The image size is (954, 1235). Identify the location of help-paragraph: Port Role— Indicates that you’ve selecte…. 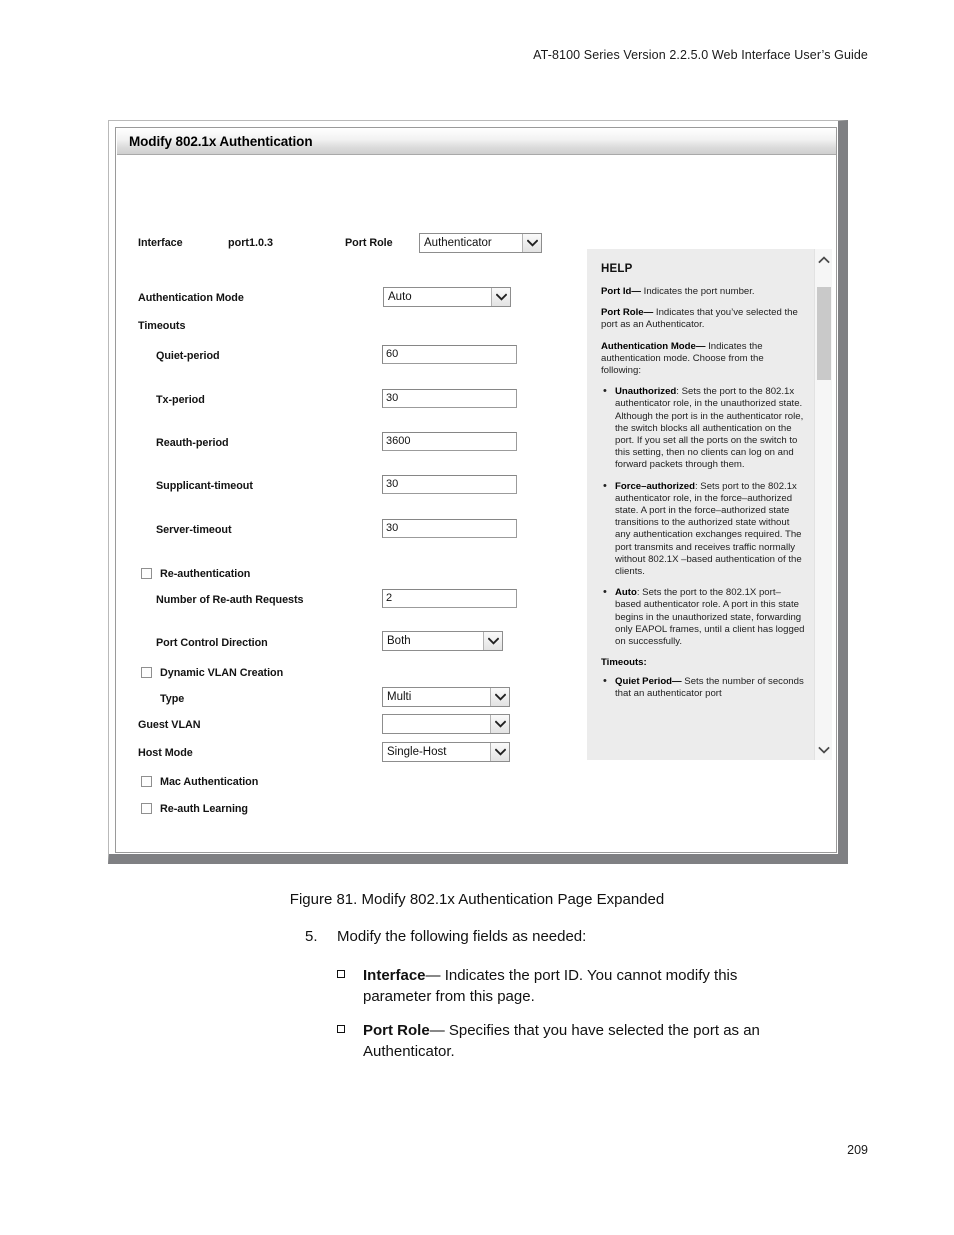
(703, 319).